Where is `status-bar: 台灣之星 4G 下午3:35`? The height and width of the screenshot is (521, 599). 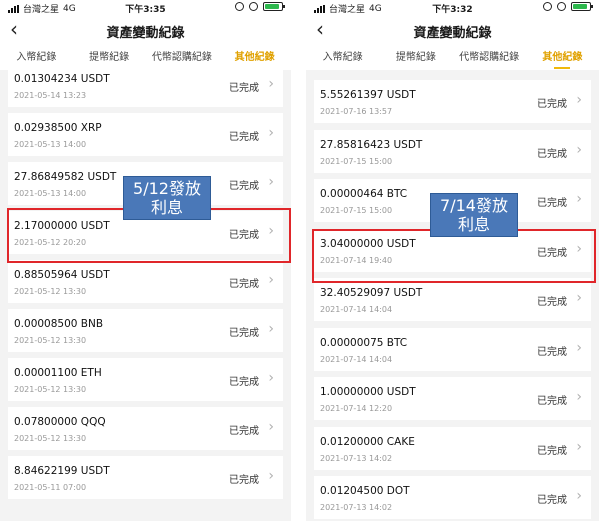 status-bar: 台灣之星 4G 下午3:35 is located at coordinates (145, 7).